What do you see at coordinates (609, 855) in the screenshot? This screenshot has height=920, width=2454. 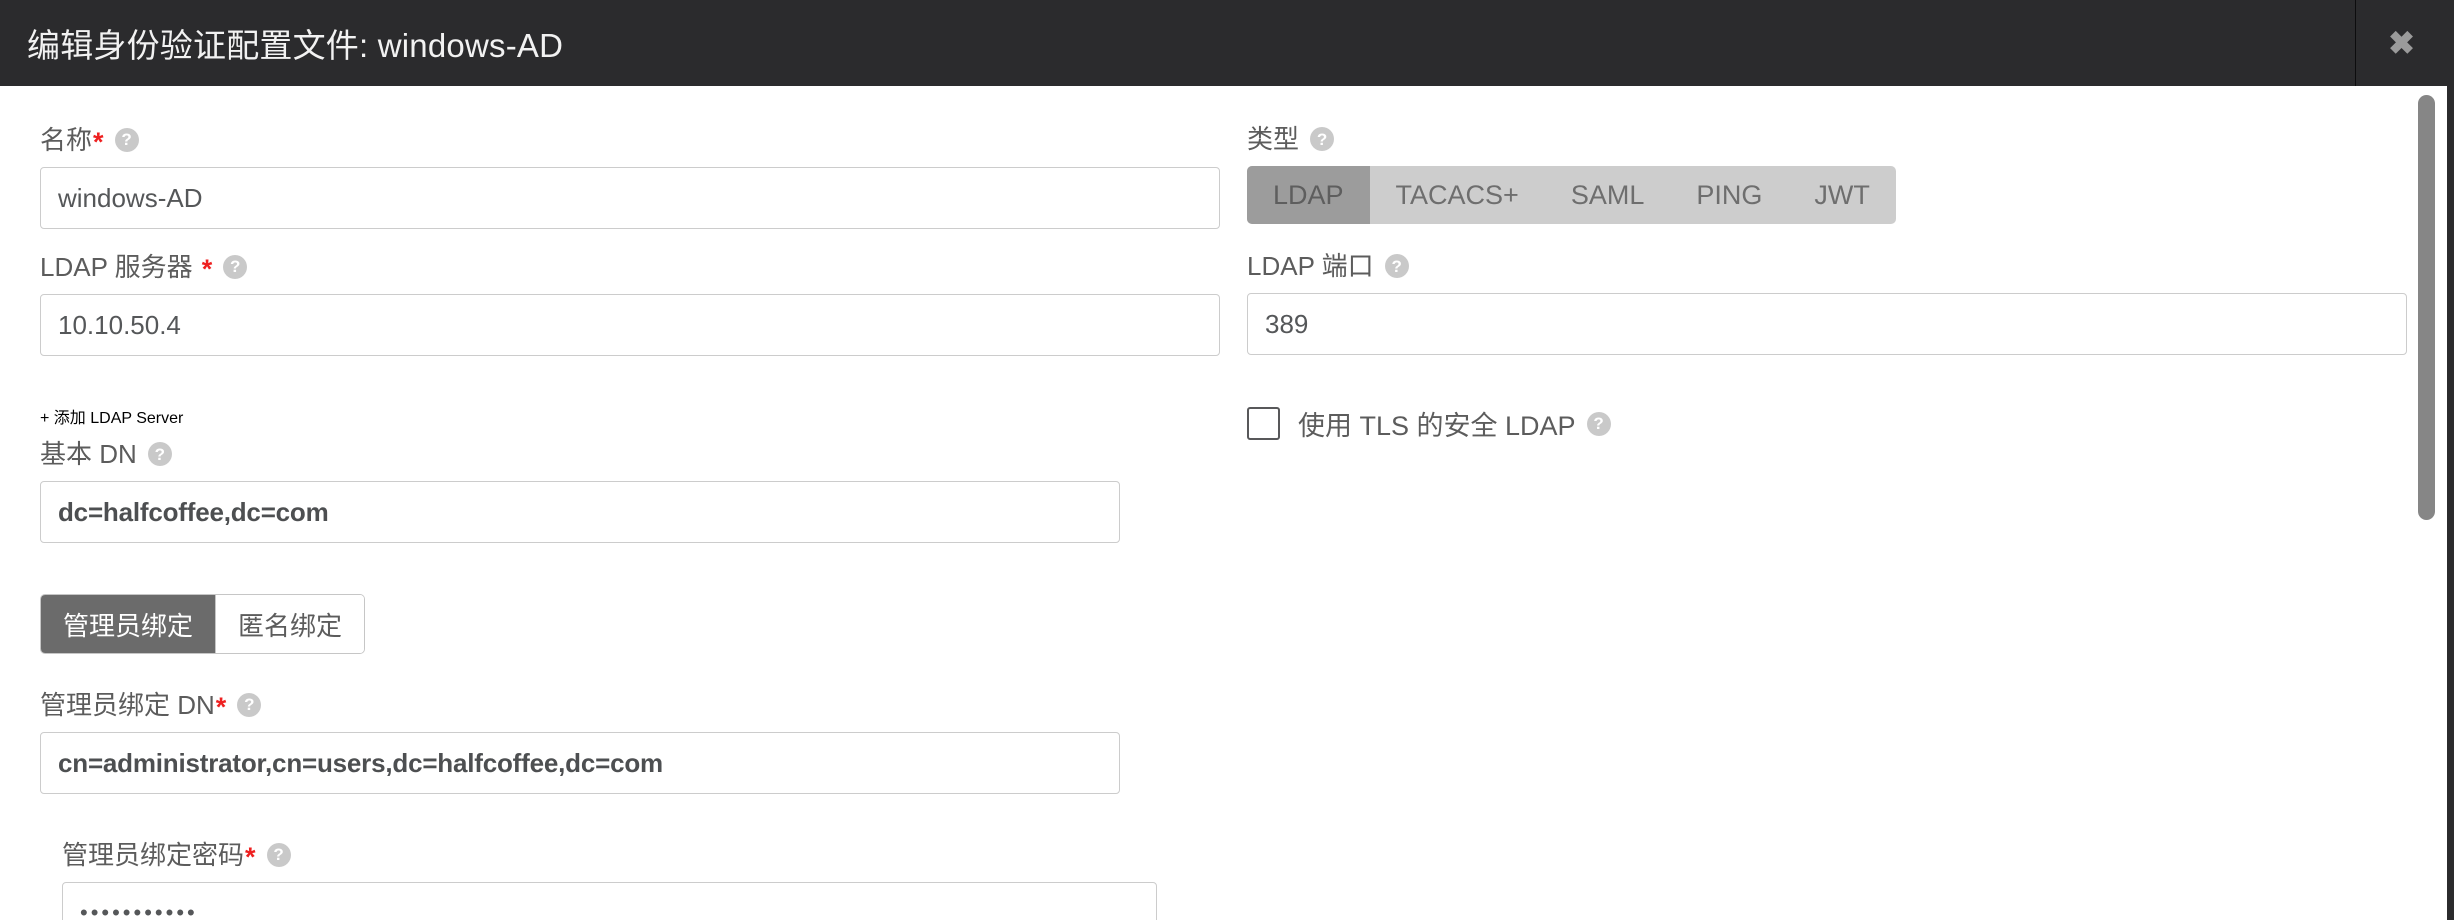 I see `field-admin-bind-password-label: 管理员绑定密码 * ?` at bounding box center [609, 855].